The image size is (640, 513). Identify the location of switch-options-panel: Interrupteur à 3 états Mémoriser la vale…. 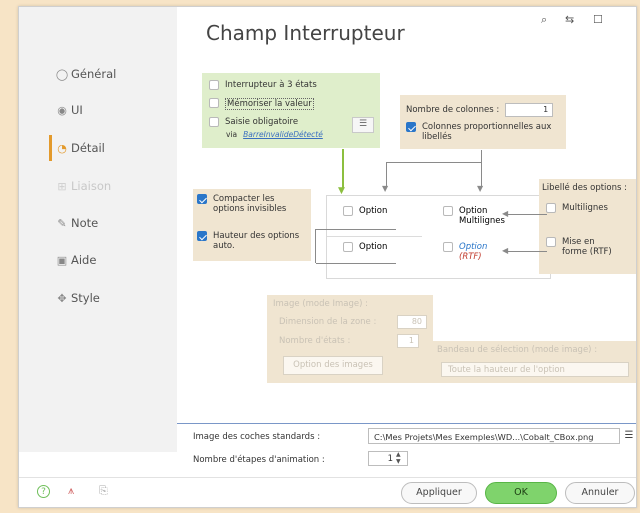
(291, 110).